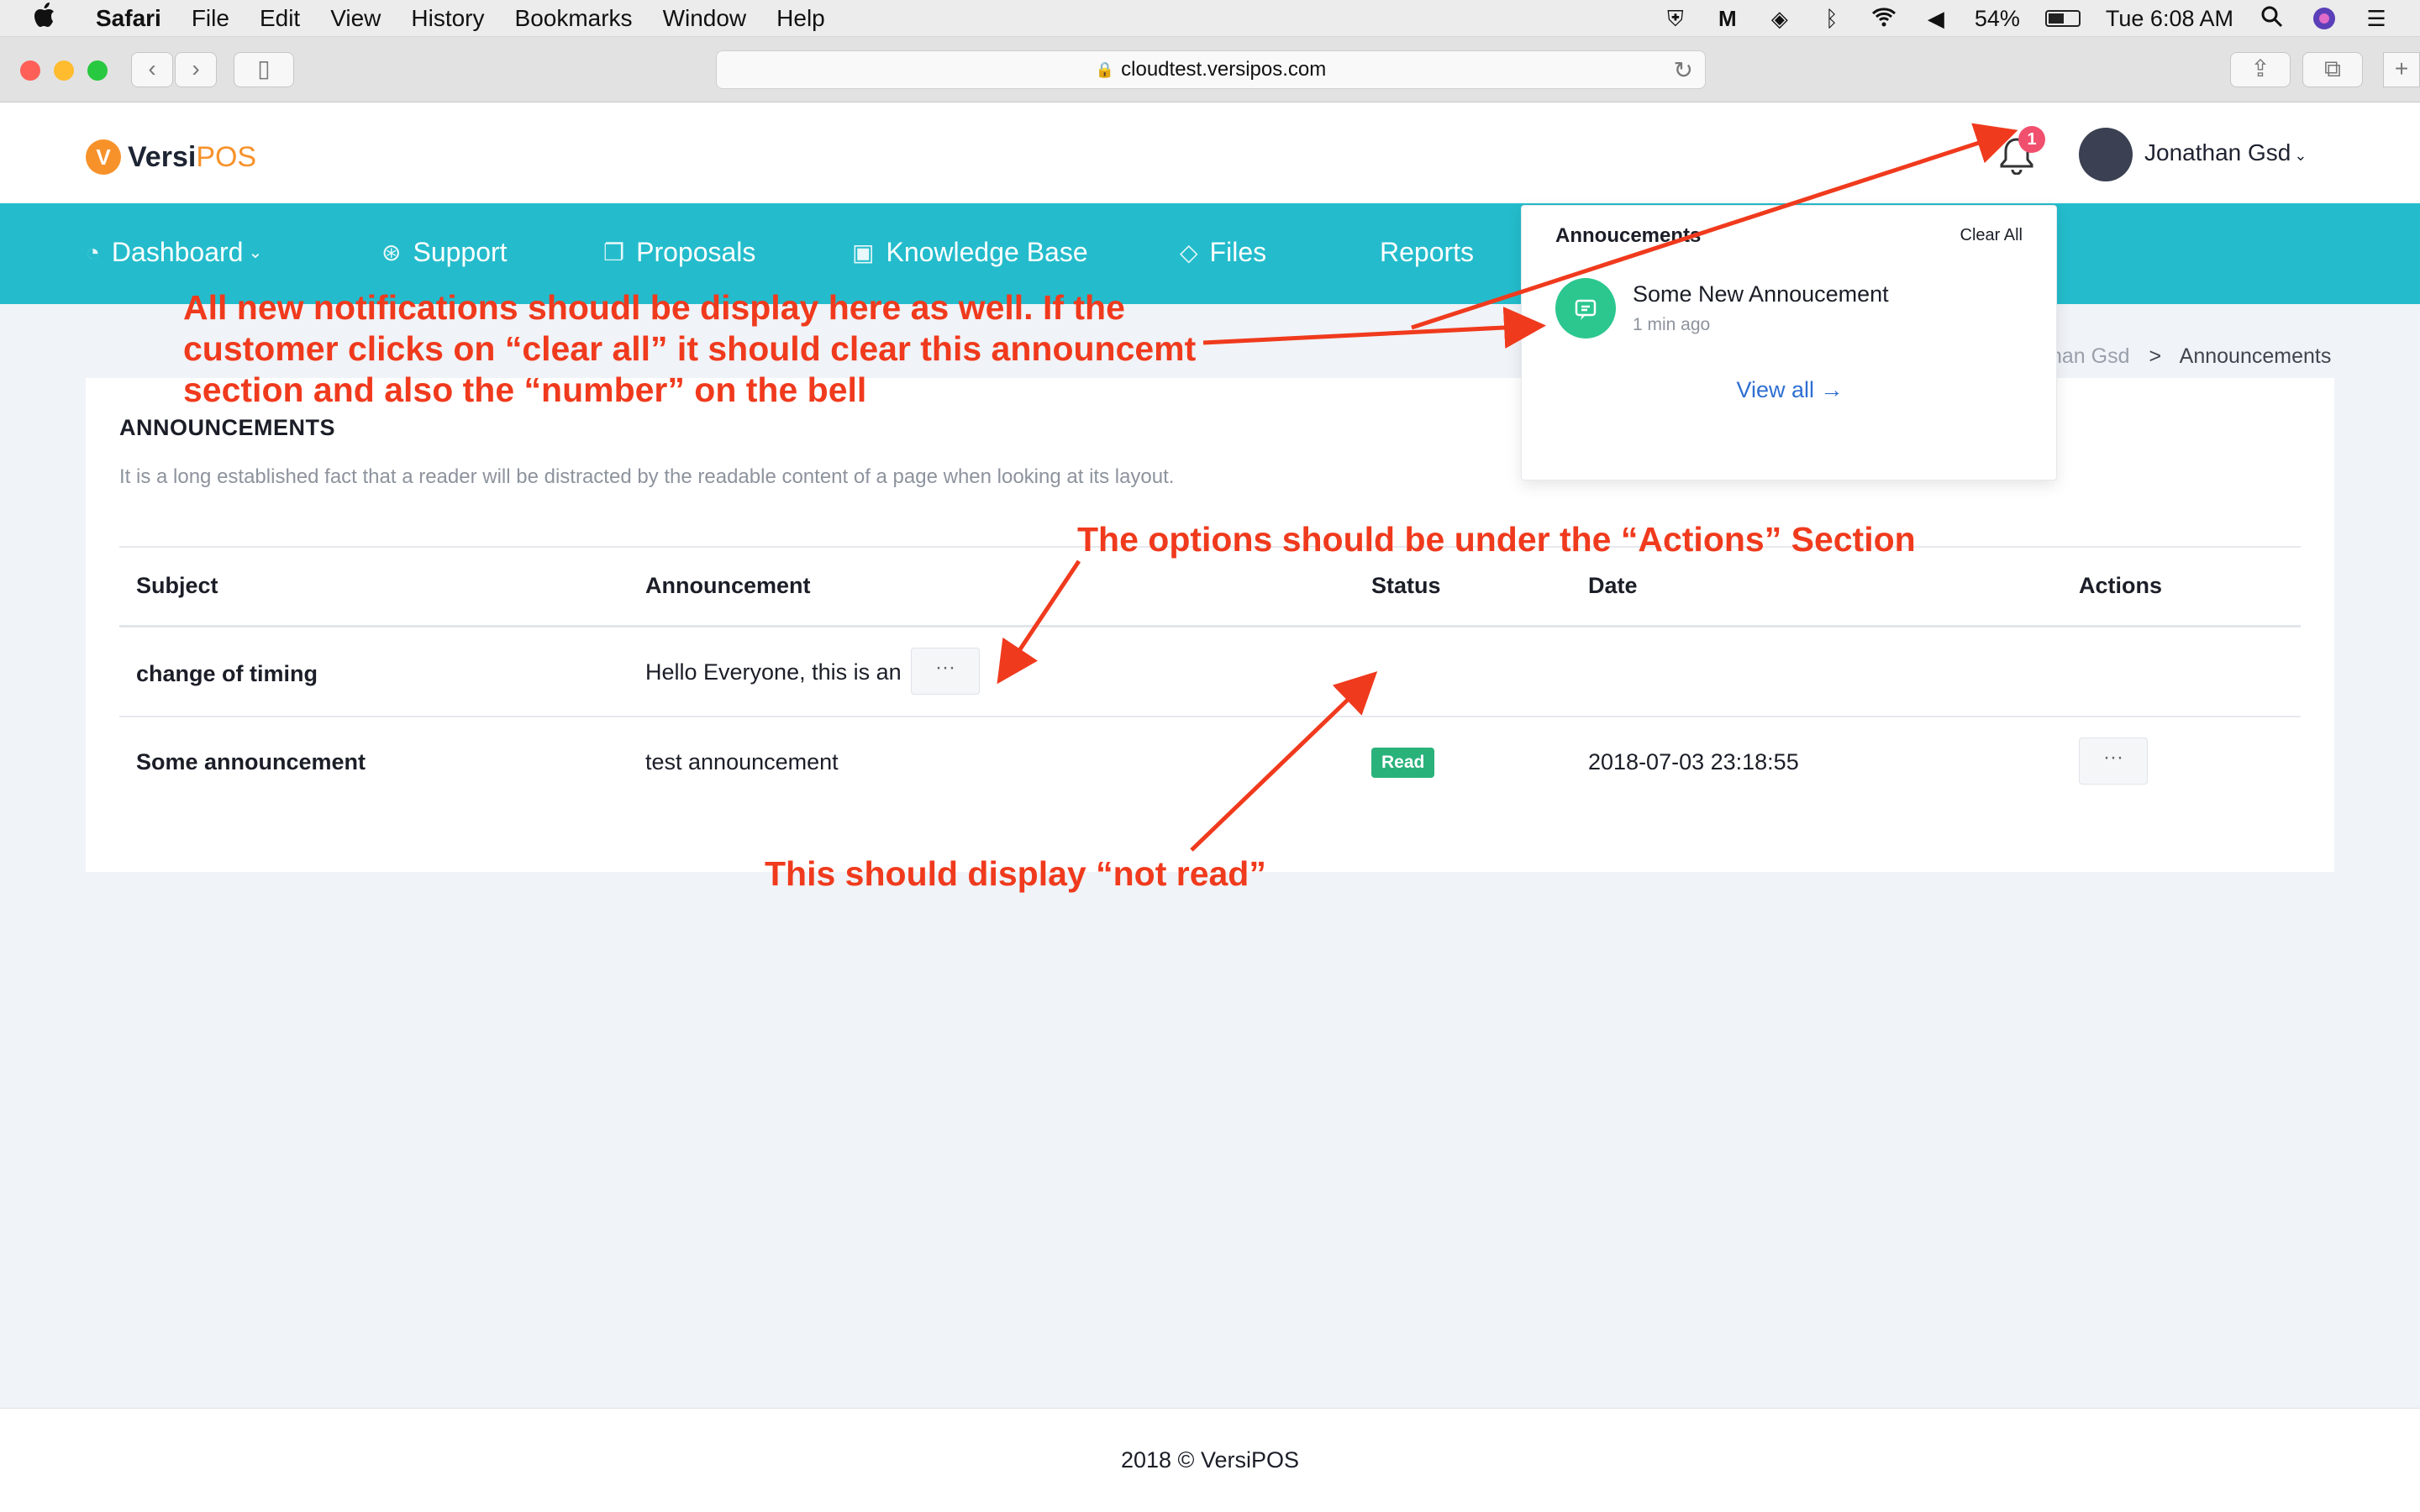 The image size is (2420, 1512). I want to click on arrow-to-row-options, so click(1039, 622).